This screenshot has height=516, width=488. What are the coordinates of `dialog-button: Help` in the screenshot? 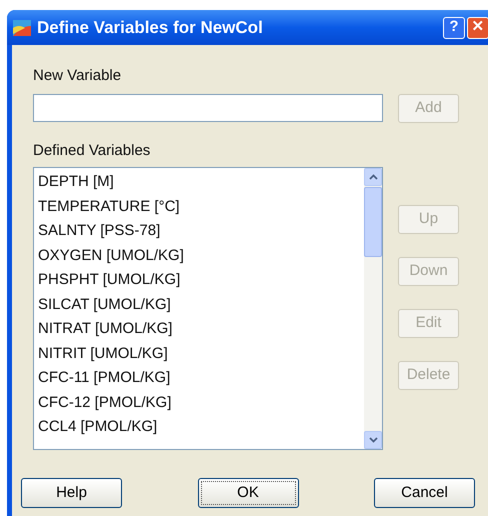 It's located at (71, 493).